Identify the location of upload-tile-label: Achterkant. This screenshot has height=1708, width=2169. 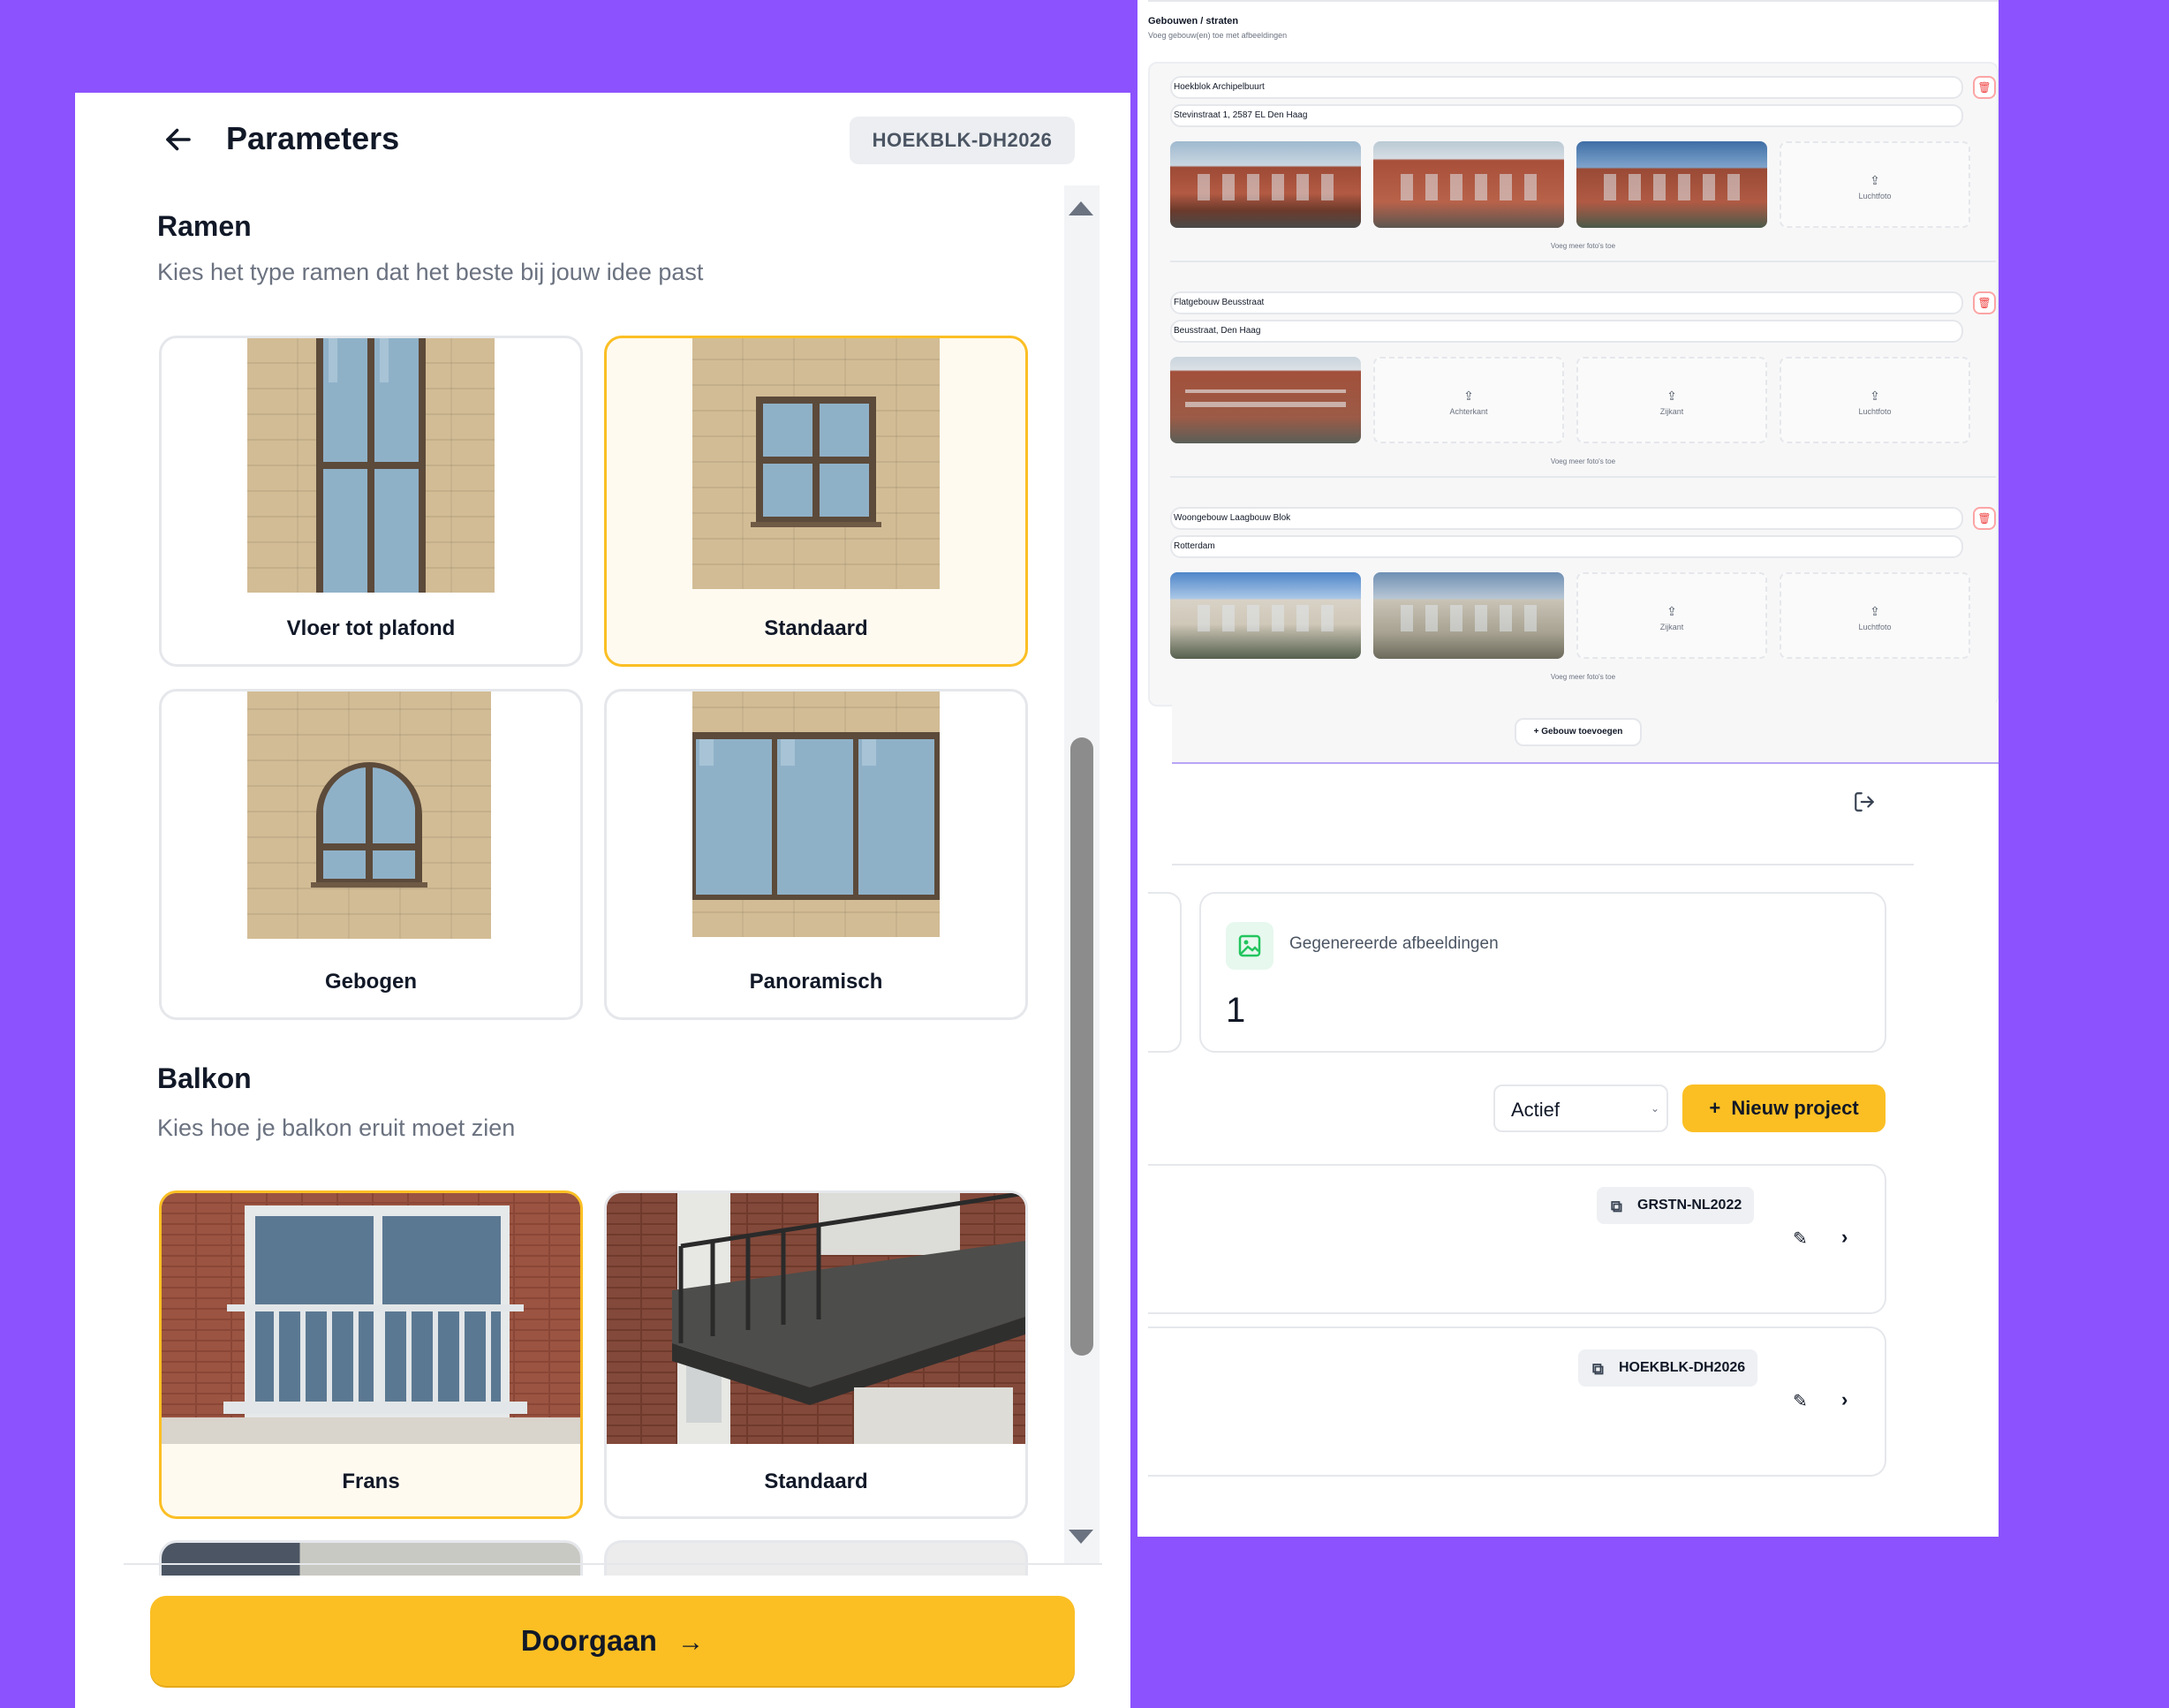
(1468, 411).